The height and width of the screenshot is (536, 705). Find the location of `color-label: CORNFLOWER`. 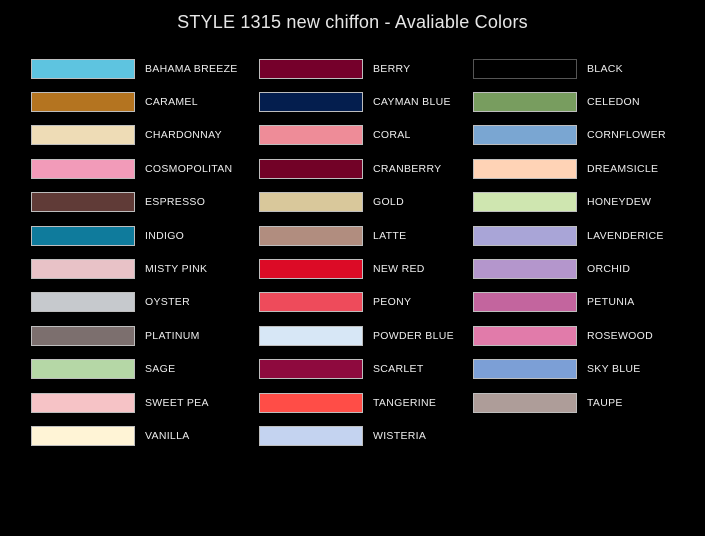

color-label: CORNFLOWER is located at coordinates (626, 135).